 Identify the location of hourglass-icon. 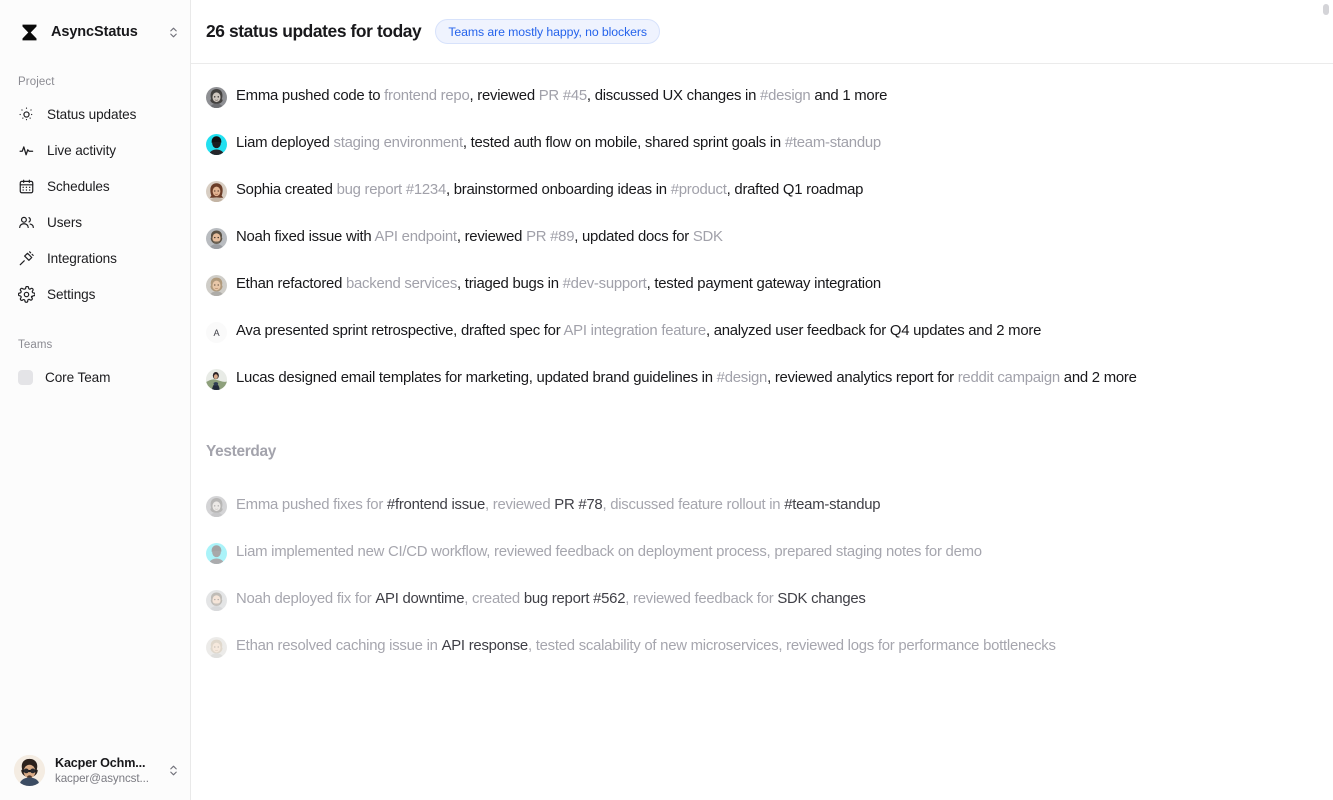
(29, 32).